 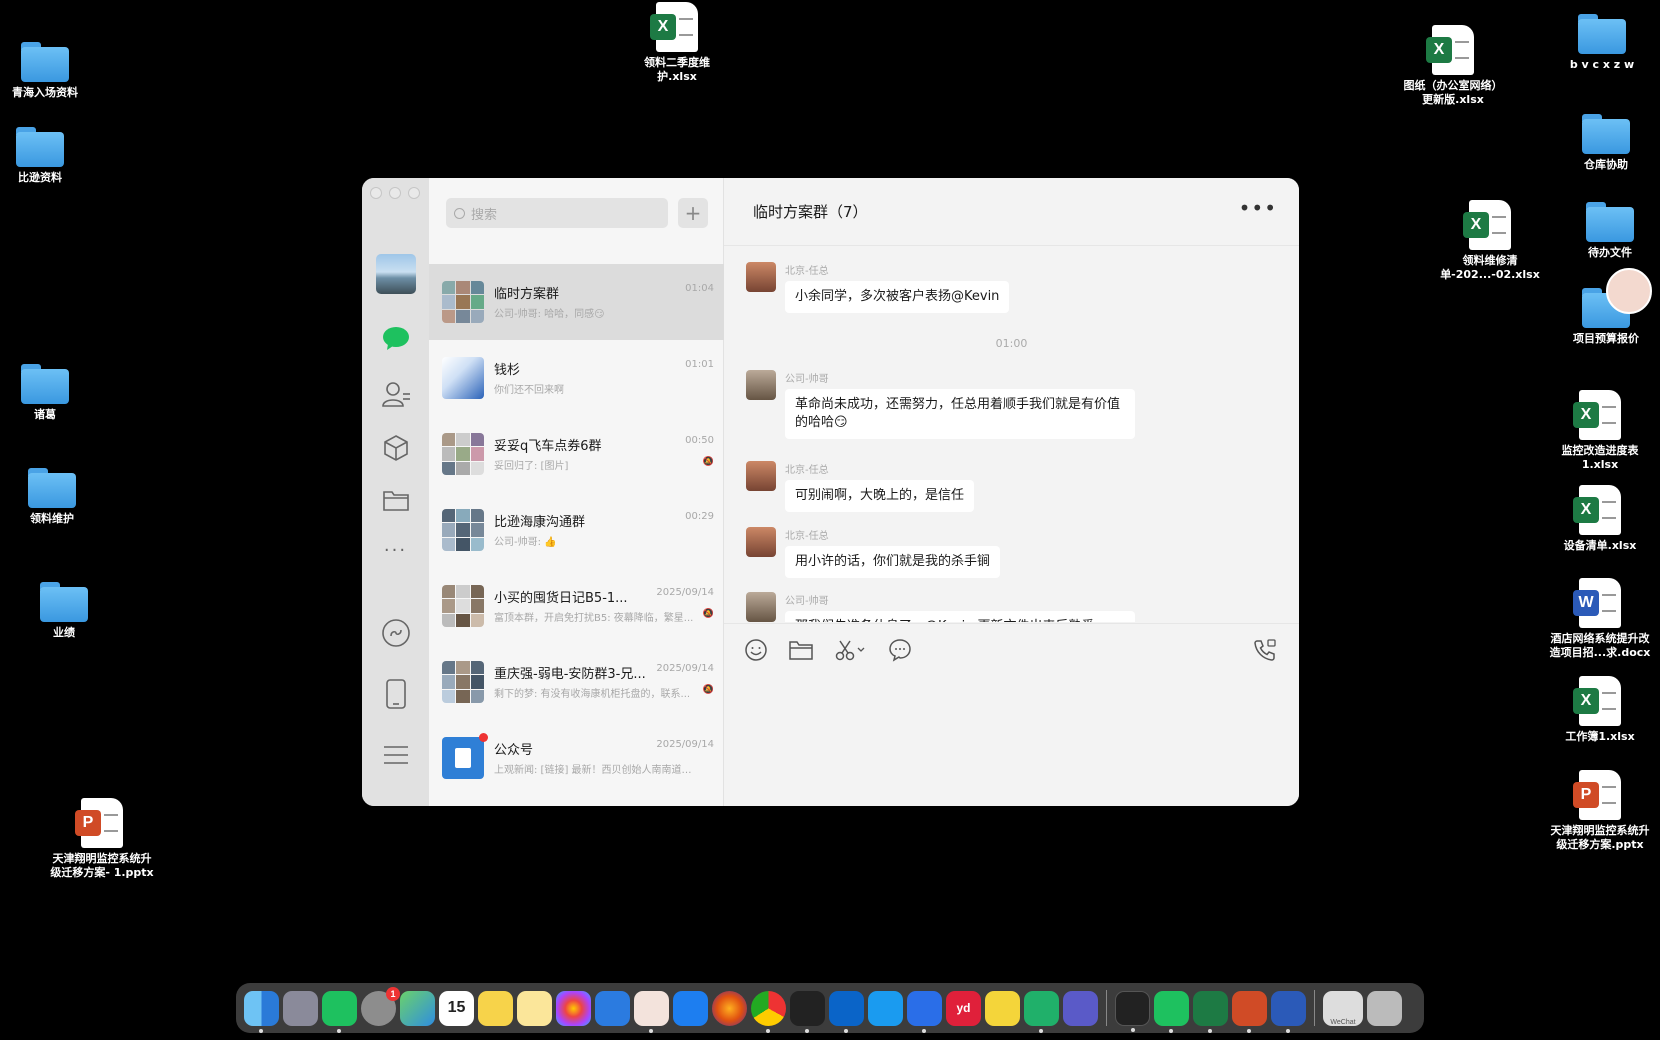 What do you see at coordinates (1384, 1008) in the screenshot?
I see `trash-icon` at bounding box center [1384, 1008].